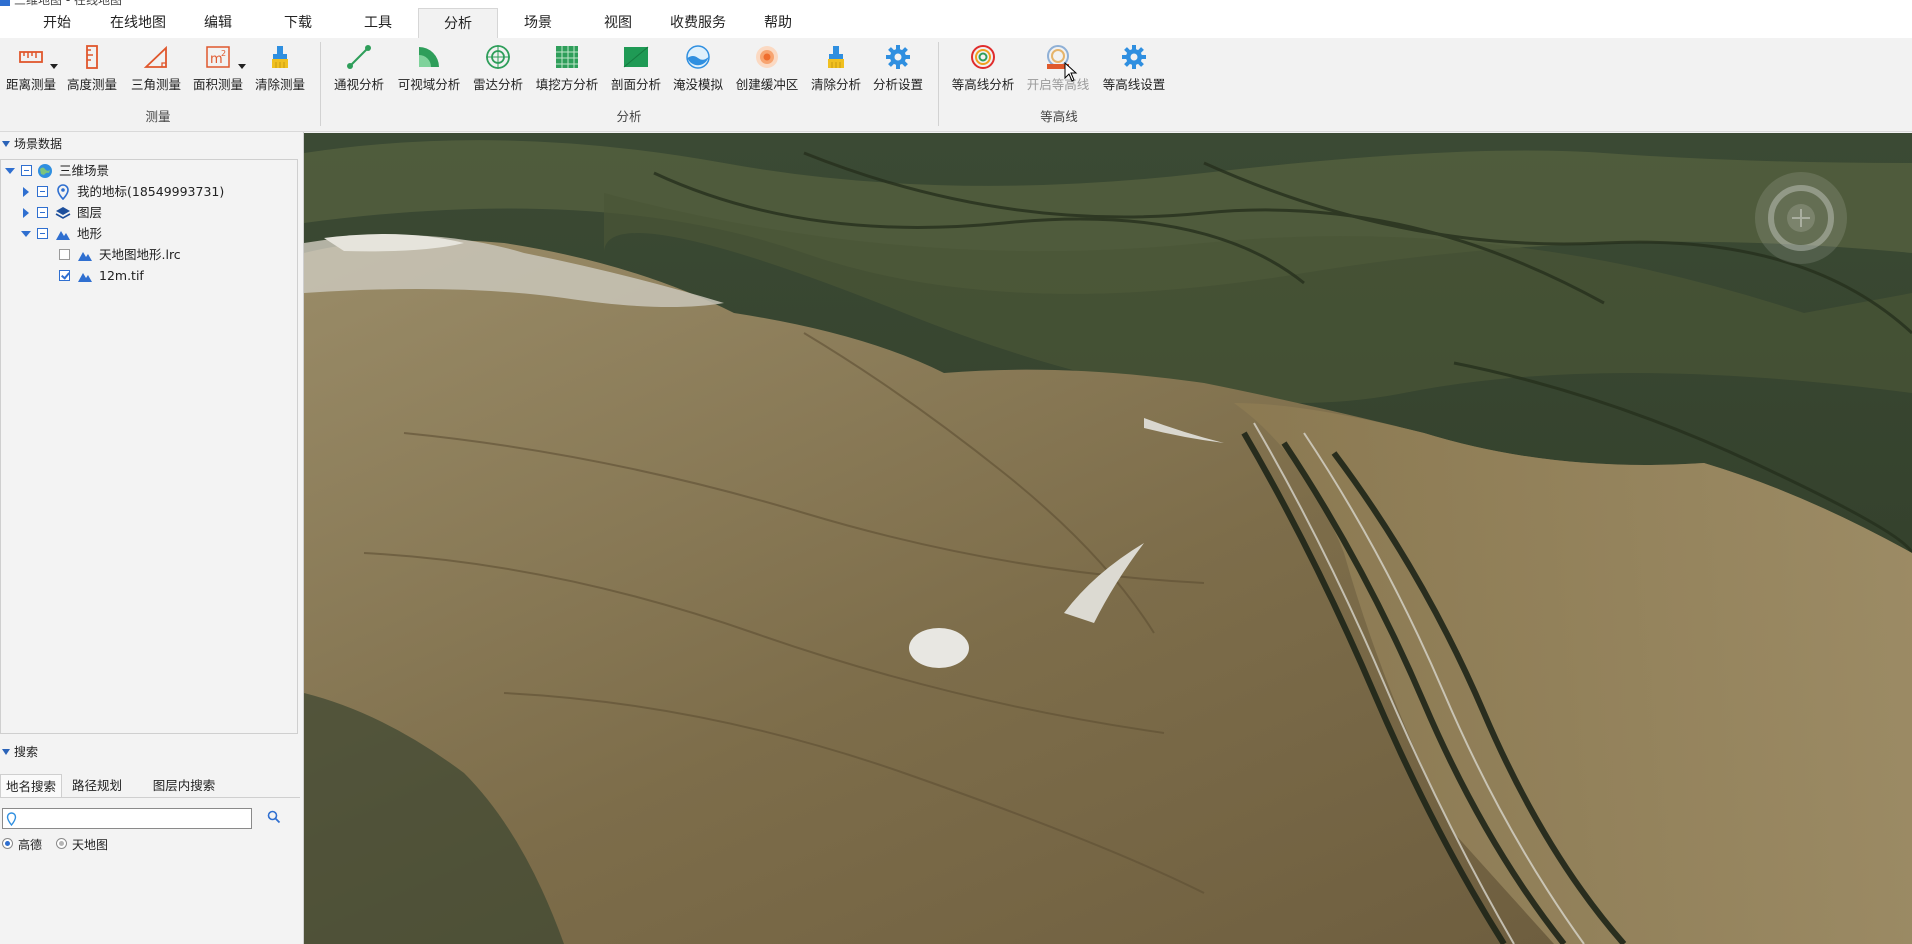 This screenshot has width=1912, height=944. What do you see at coordinates (983, 57) in the screenshot?
I see `contour-icon` at bounding box center [983, 57].